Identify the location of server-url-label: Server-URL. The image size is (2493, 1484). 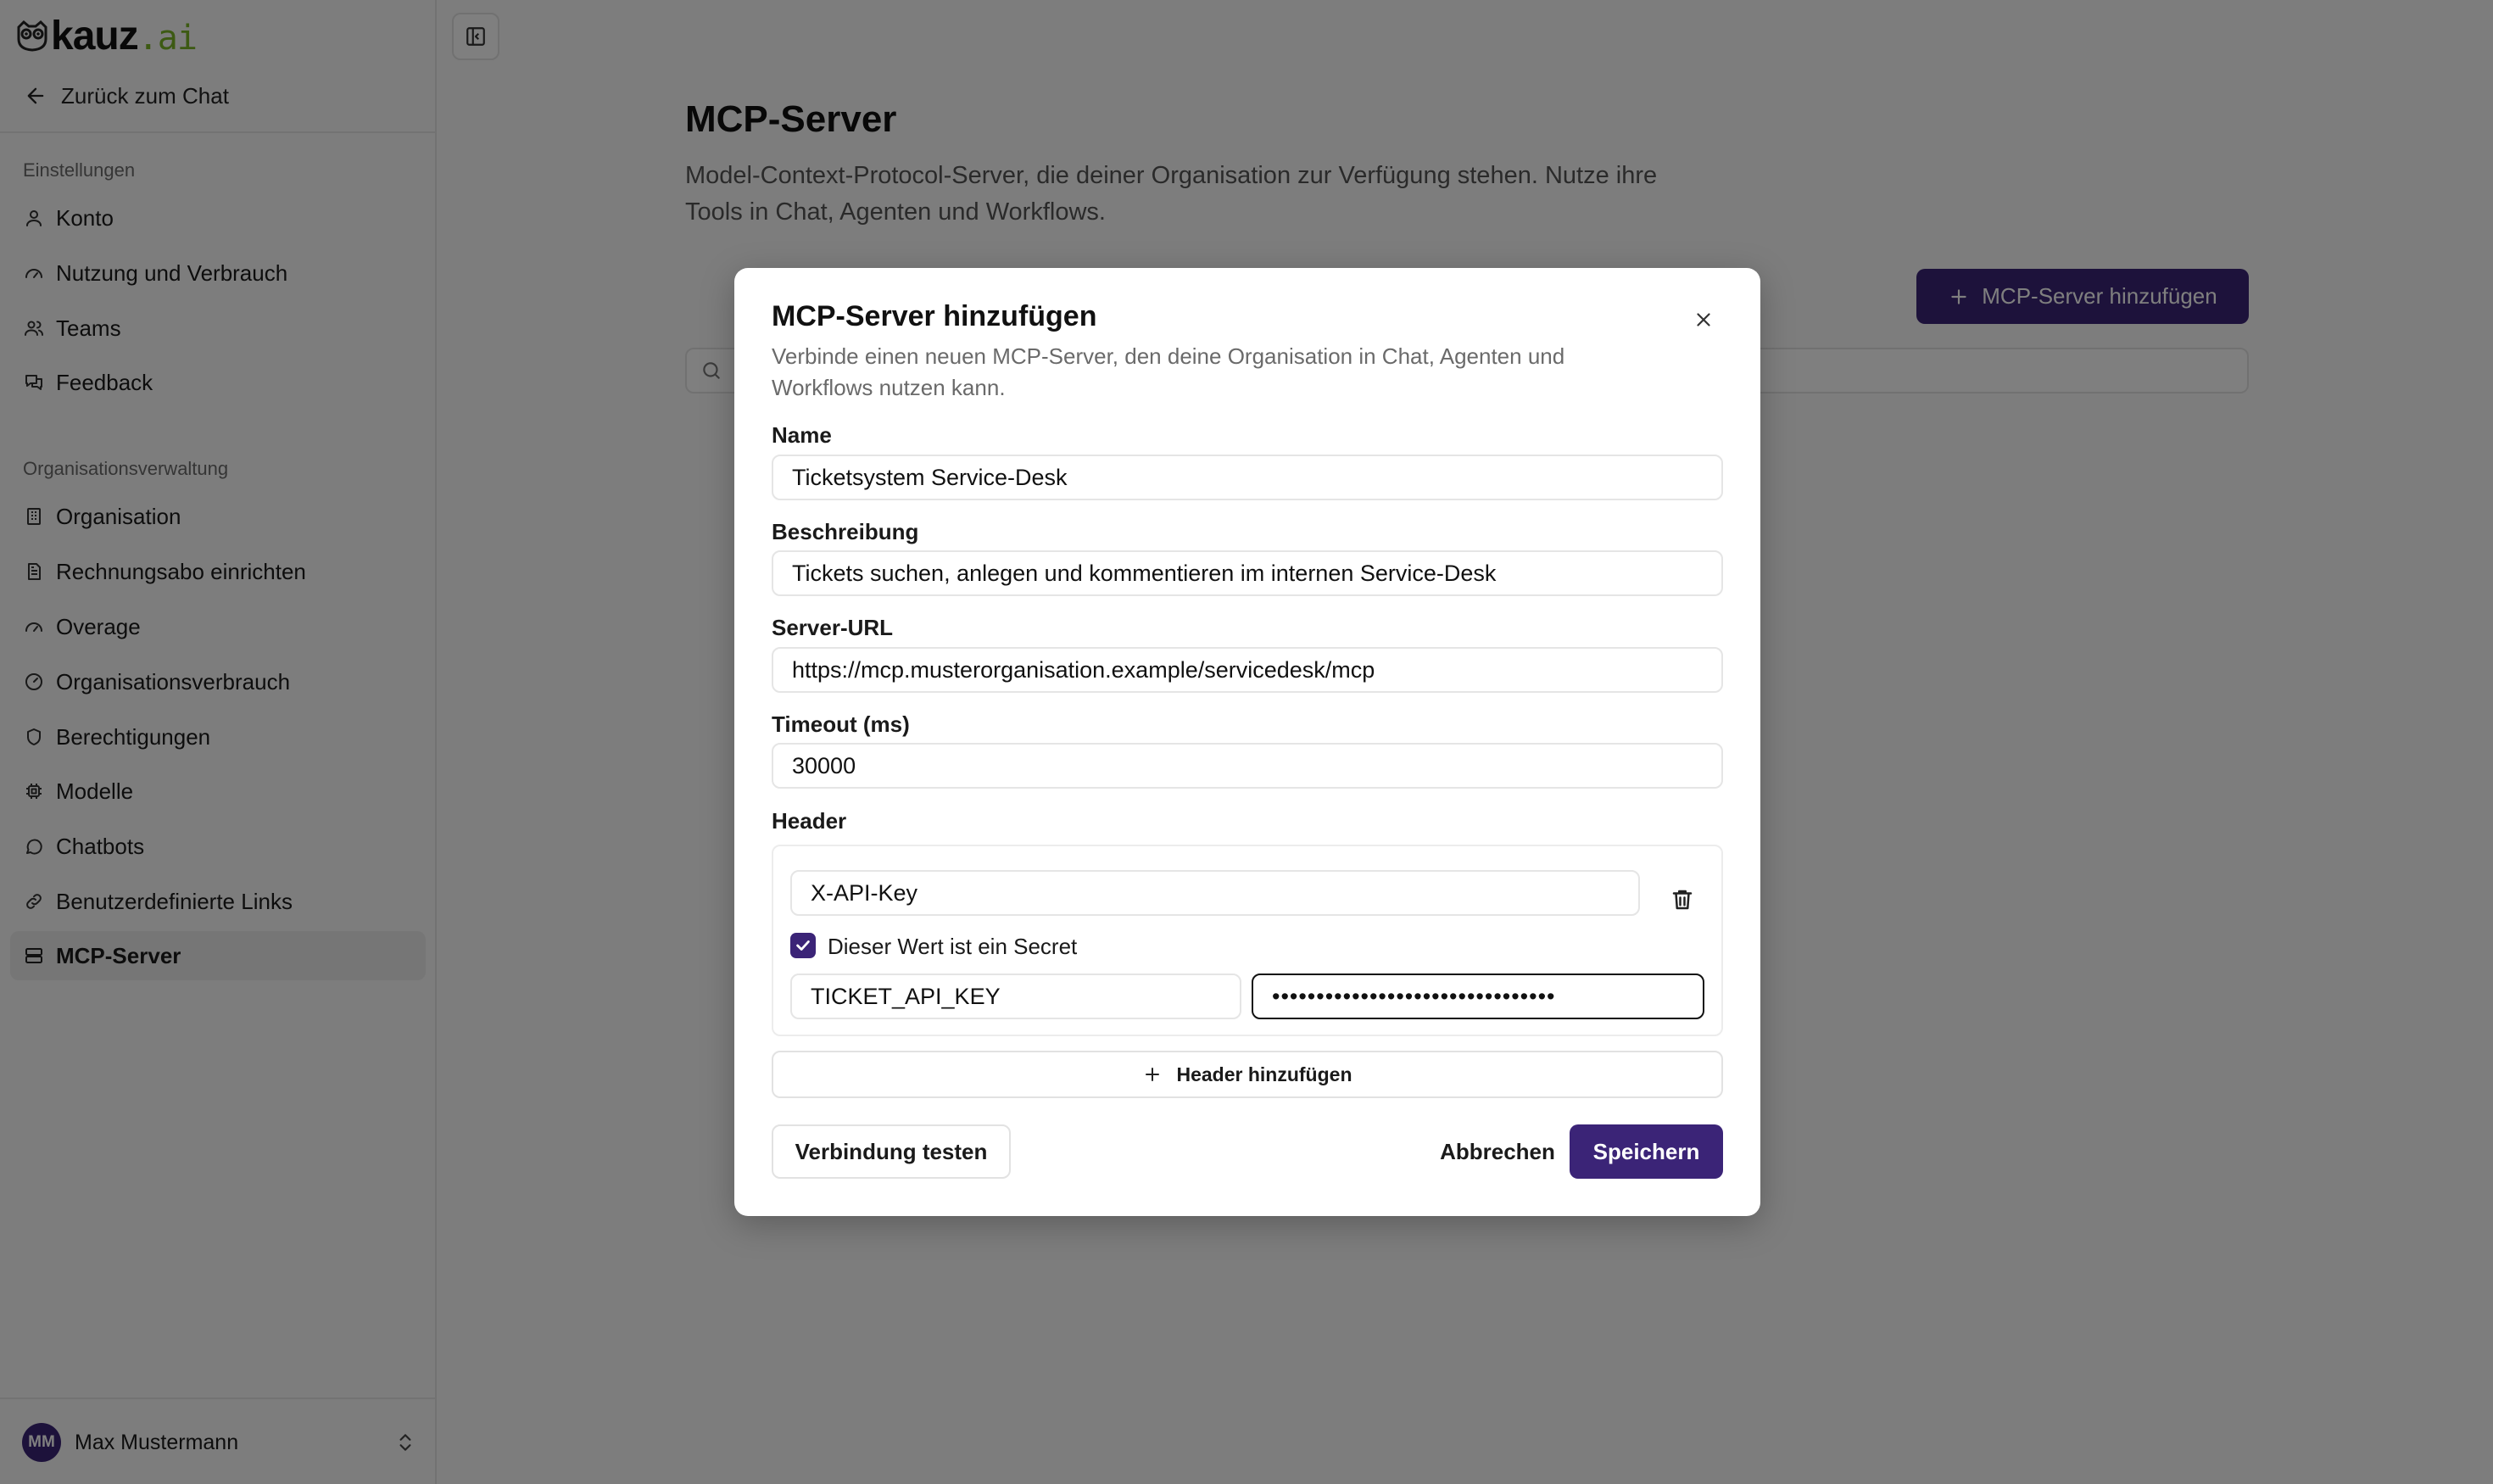
(833, 627).